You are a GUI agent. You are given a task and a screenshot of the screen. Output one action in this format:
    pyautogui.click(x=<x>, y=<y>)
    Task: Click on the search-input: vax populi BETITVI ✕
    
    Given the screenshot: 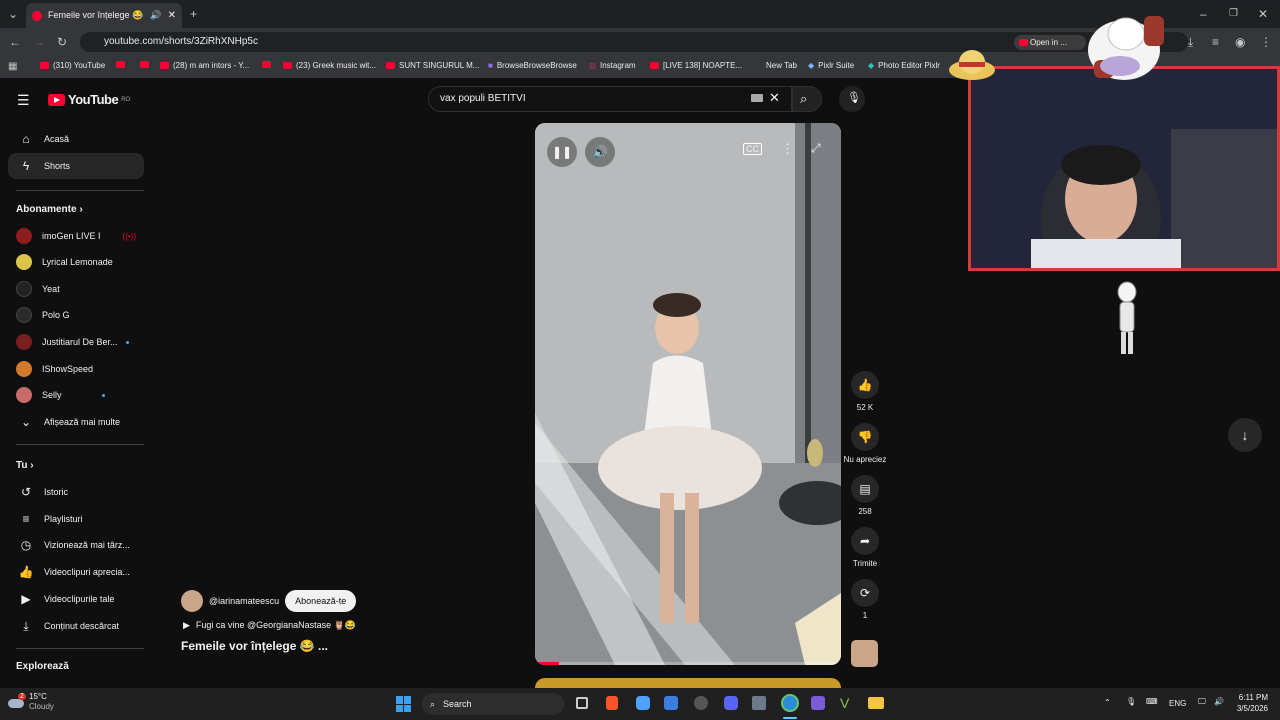 What is the action you would take?
    pyautogui.click(x=610, y=99)
    